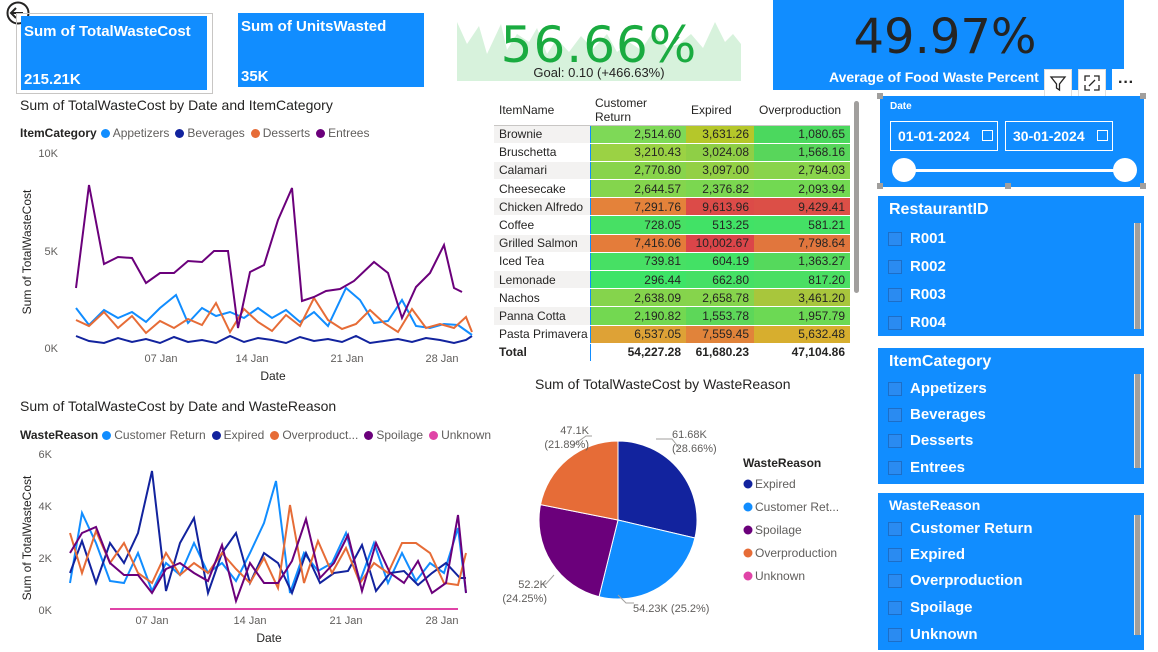  What do you see at coordinates (441, 359) in the screenshot?
I see `x-tick: 28 Jan` at bounding box center [441, 359].